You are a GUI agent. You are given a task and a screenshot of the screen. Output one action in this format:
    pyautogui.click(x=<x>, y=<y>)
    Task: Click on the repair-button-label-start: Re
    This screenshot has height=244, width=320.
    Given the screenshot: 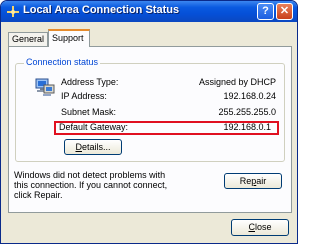 What is the action you would take?
    pyautogui.click(x=245, y=181)
    